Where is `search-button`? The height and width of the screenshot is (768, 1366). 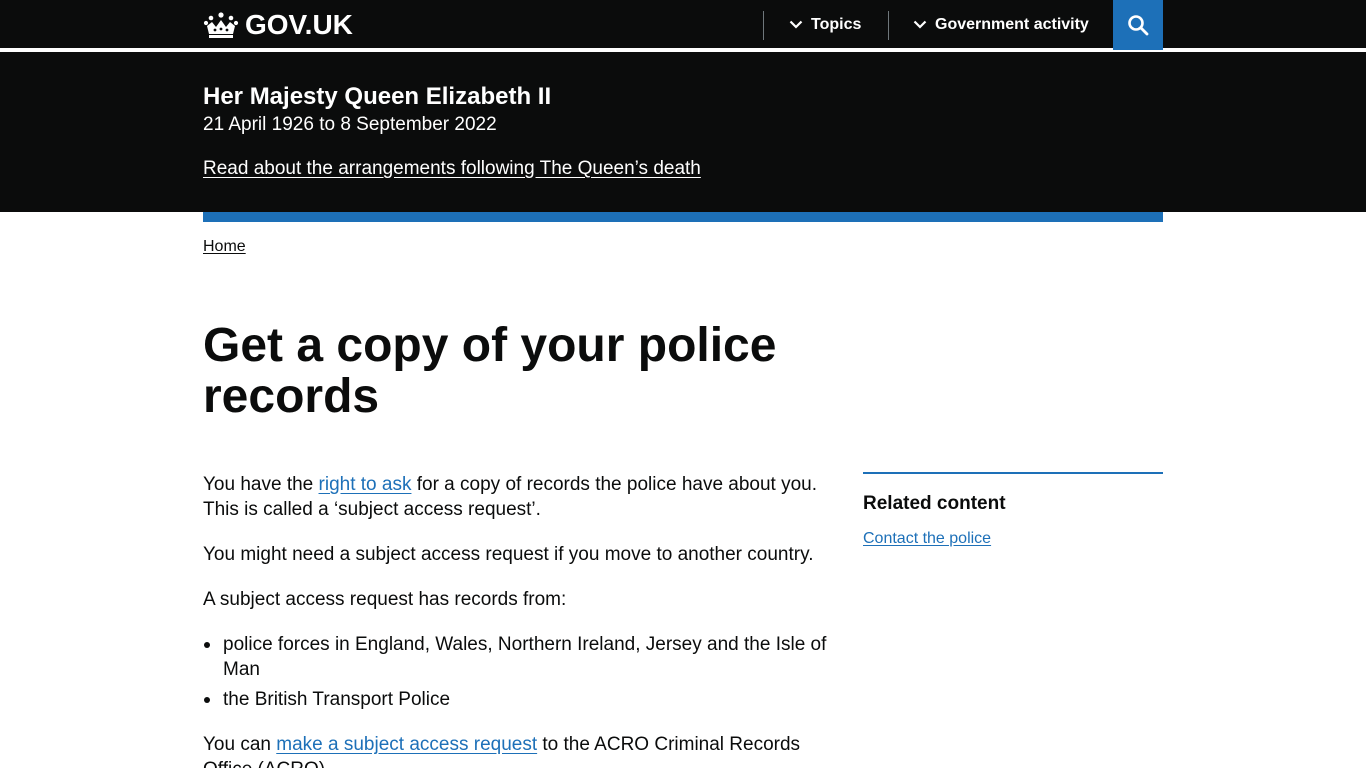 search-button is located at coordinates (1138, 25).